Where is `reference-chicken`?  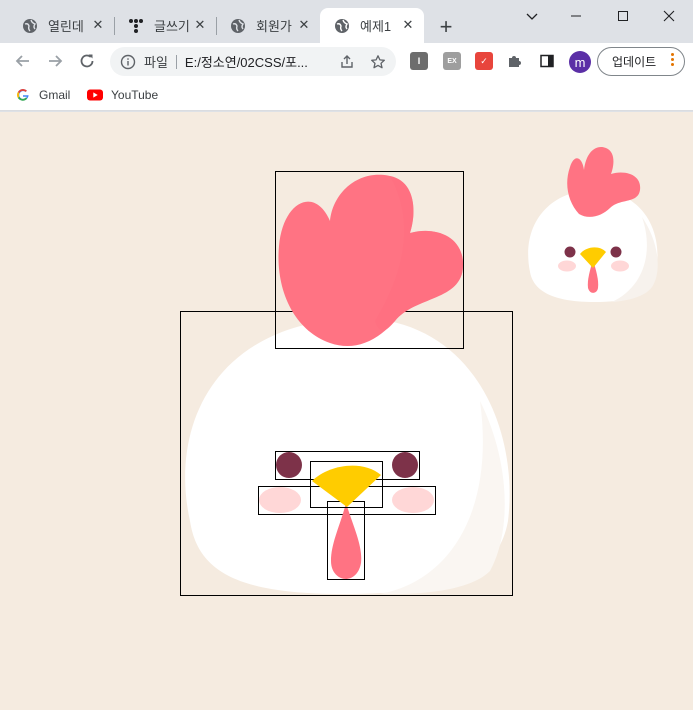 reference-chicken is located at coordinates (593, 224).